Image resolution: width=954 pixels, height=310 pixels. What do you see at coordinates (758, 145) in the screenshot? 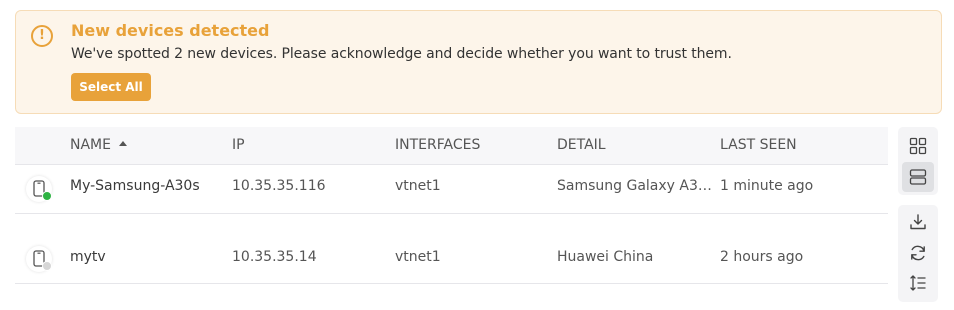
I see `column-header-last-seen: LAST SEEN` at bounding box center [758, 145].